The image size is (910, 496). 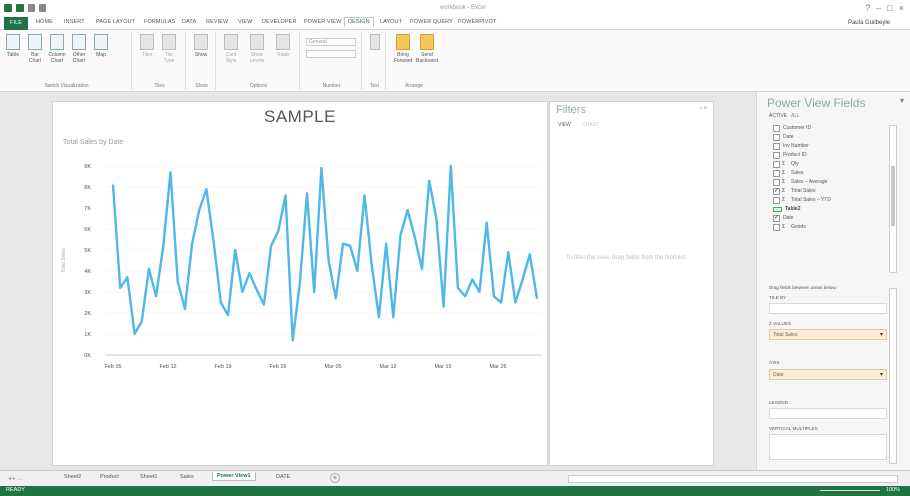 I want to click on zone-values-field: Total Sales ▾, so click(x=828, y=334).